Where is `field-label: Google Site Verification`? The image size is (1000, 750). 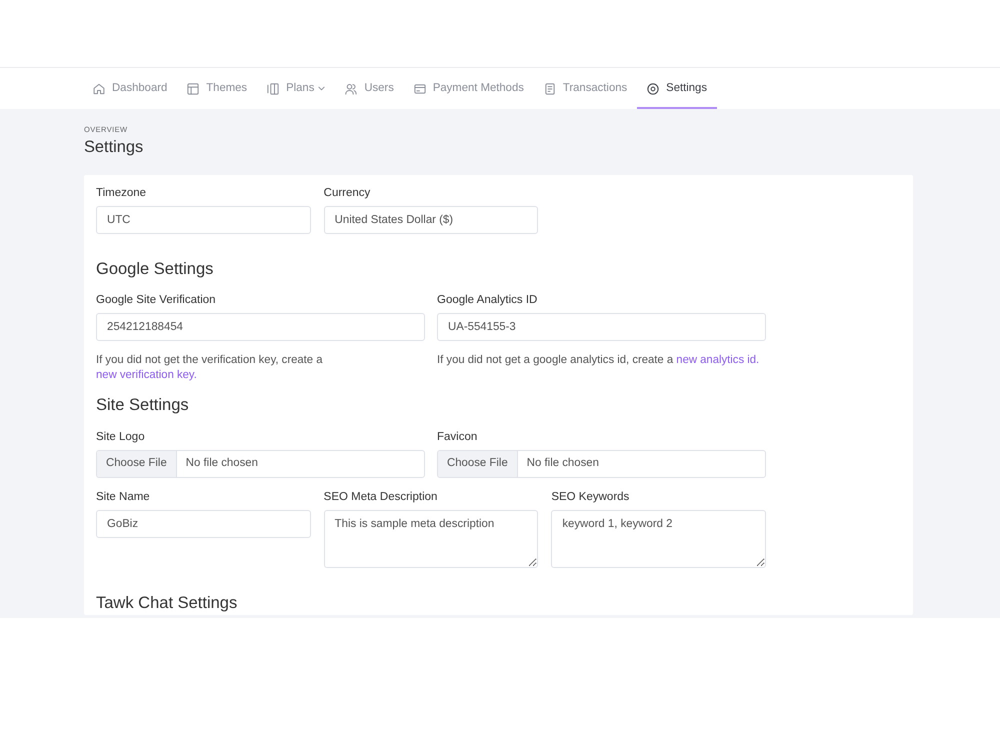
field-label: Google Site Verification is located at coordinates (156, 300).